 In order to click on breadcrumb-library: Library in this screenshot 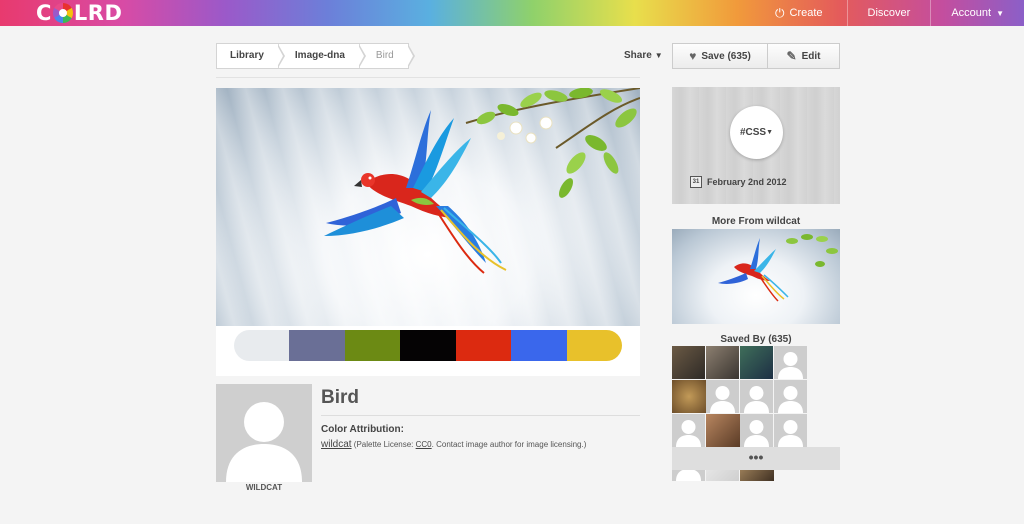, I will do `click(251, 56)`.